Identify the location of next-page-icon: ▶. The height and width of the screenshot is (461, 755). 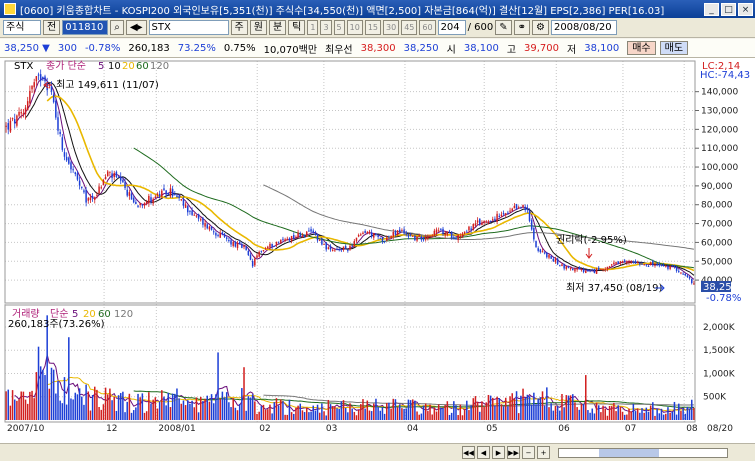
(498, 452).